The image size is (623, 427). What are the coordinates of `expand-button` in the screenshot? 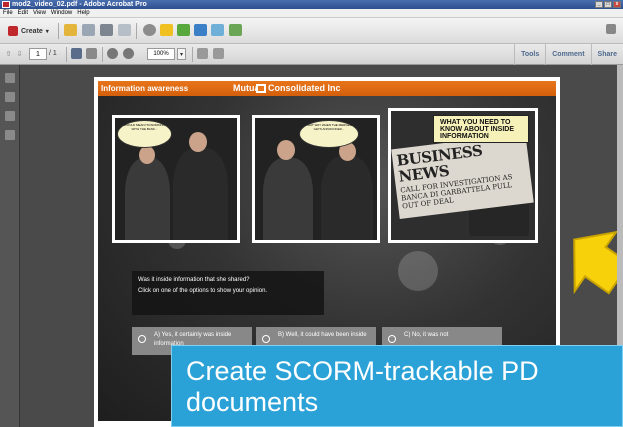 It's located at (611, 29).